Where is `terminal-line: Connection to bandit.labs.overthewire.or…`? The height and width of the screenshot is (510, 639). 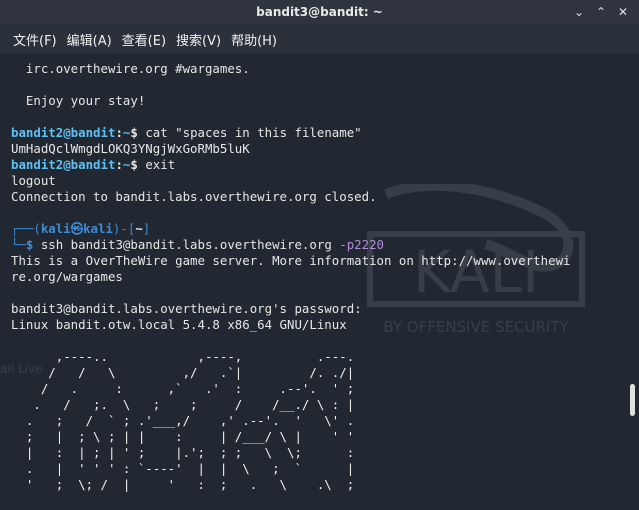
terminal-line: Connection to bandit.labs.overthewire.or… is located at coordinates (194, 196).